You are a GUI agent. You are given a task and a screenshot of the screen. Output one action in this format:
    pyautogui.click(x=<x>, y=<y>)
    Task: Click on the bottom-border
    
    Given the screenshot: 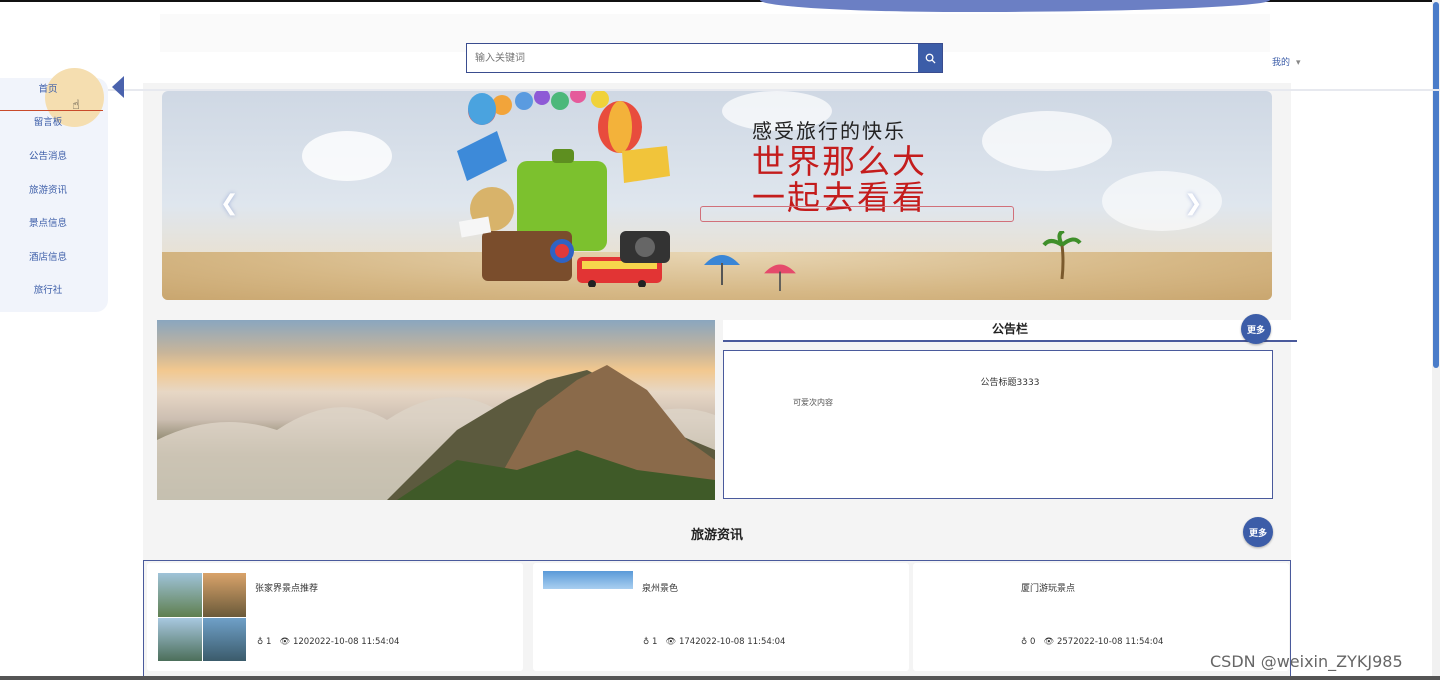 What is the action you would take?
    pyautogui.click(x=720, y=678)
    